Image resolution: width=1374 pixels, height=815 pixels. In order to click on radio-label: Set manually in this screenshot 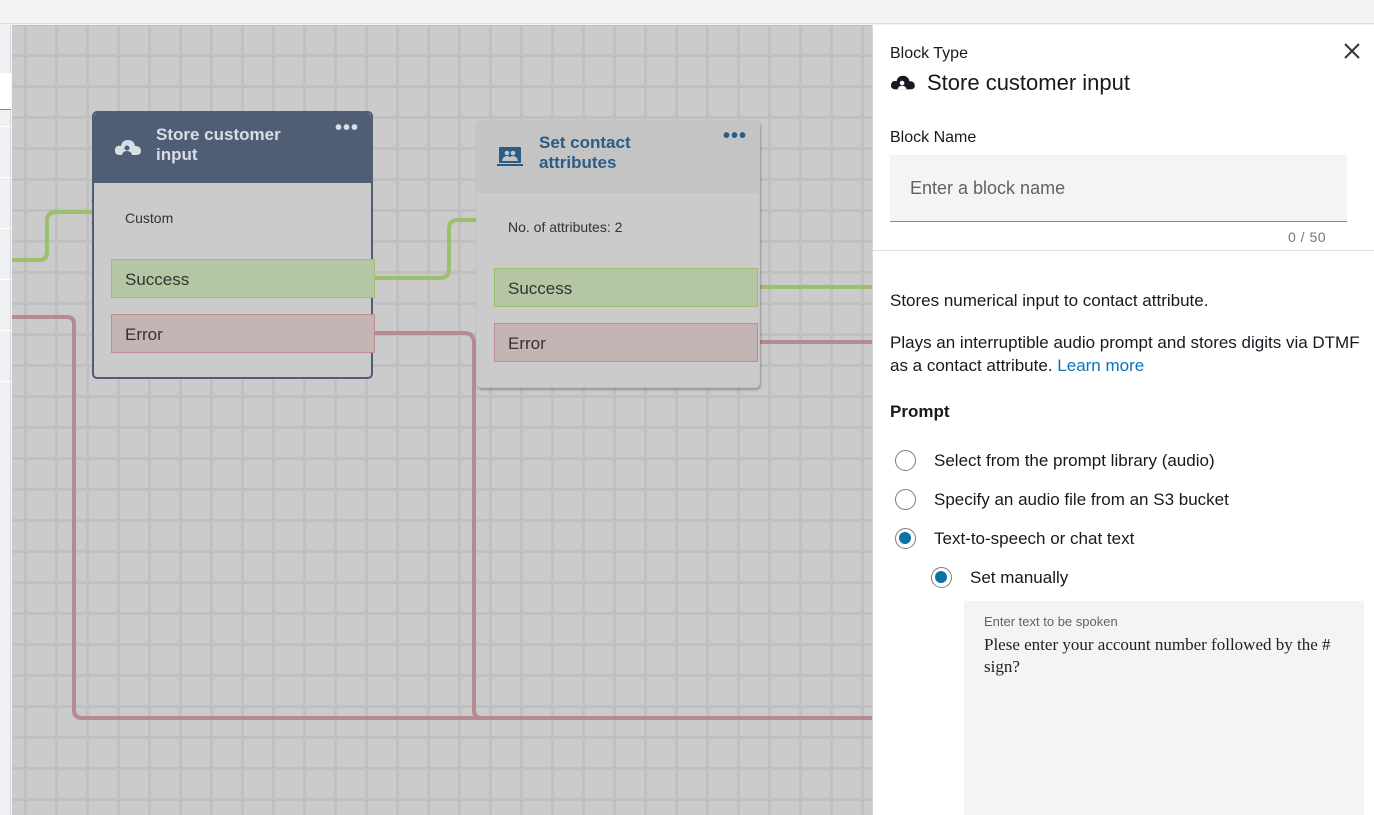, I will do `click(1019, 577)`.